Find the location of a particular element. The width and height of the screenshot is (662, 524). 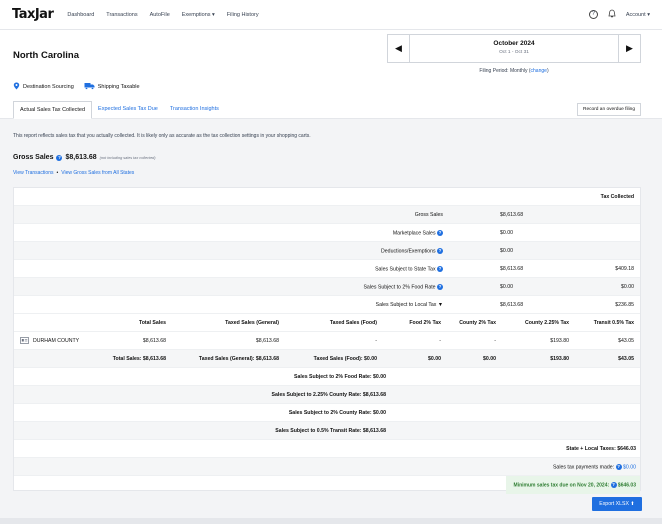

filing-period: Filing Period: Monthly (change) is located at coordinates (514, 71).